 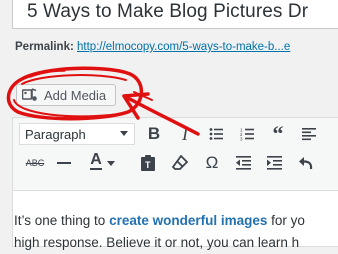 I want to click on strikethrough-icon: ABC, so click(x=35, y=163).